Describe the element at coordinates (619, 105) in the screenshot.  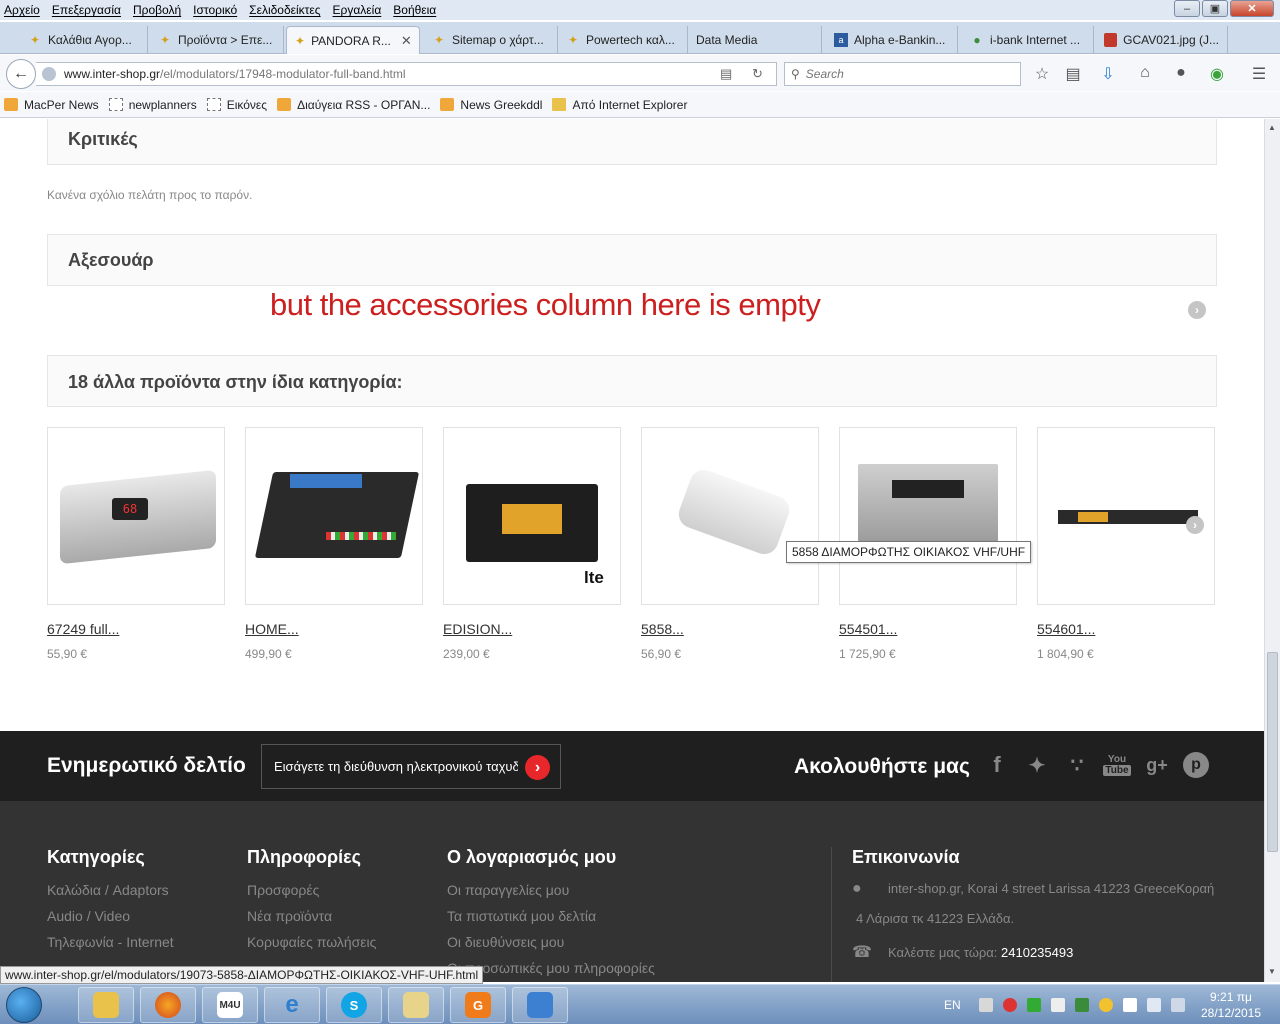
I see `bookmark-folder: Από Internet Explorer` at that location.